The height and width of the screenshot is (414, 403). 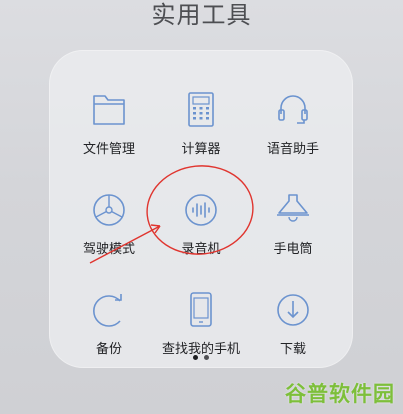 I want to click on watermark-logo: 谷普软件园, so click(x=340, y=394).